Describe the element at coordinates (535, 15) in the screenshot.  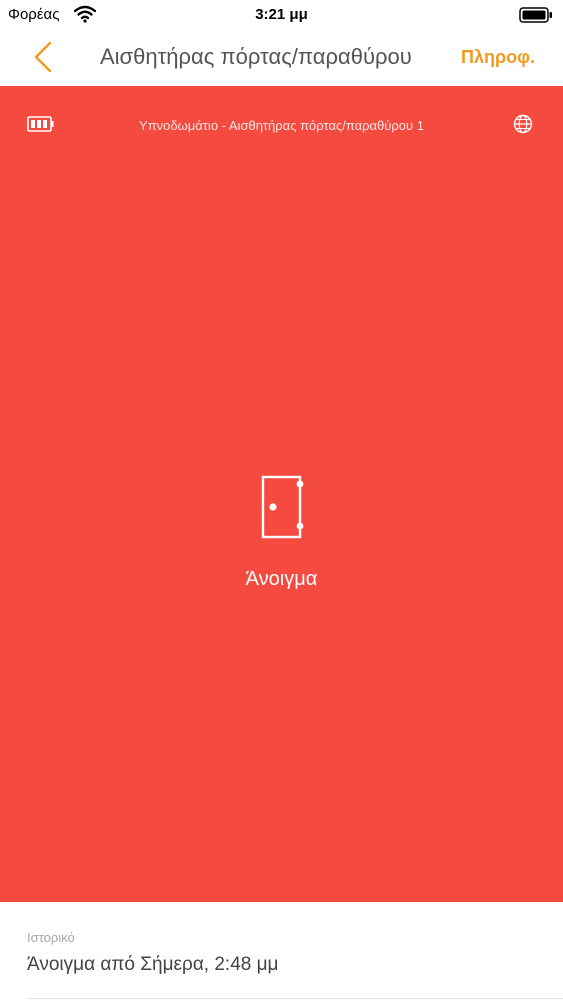
I see `battery-icon` at that location.